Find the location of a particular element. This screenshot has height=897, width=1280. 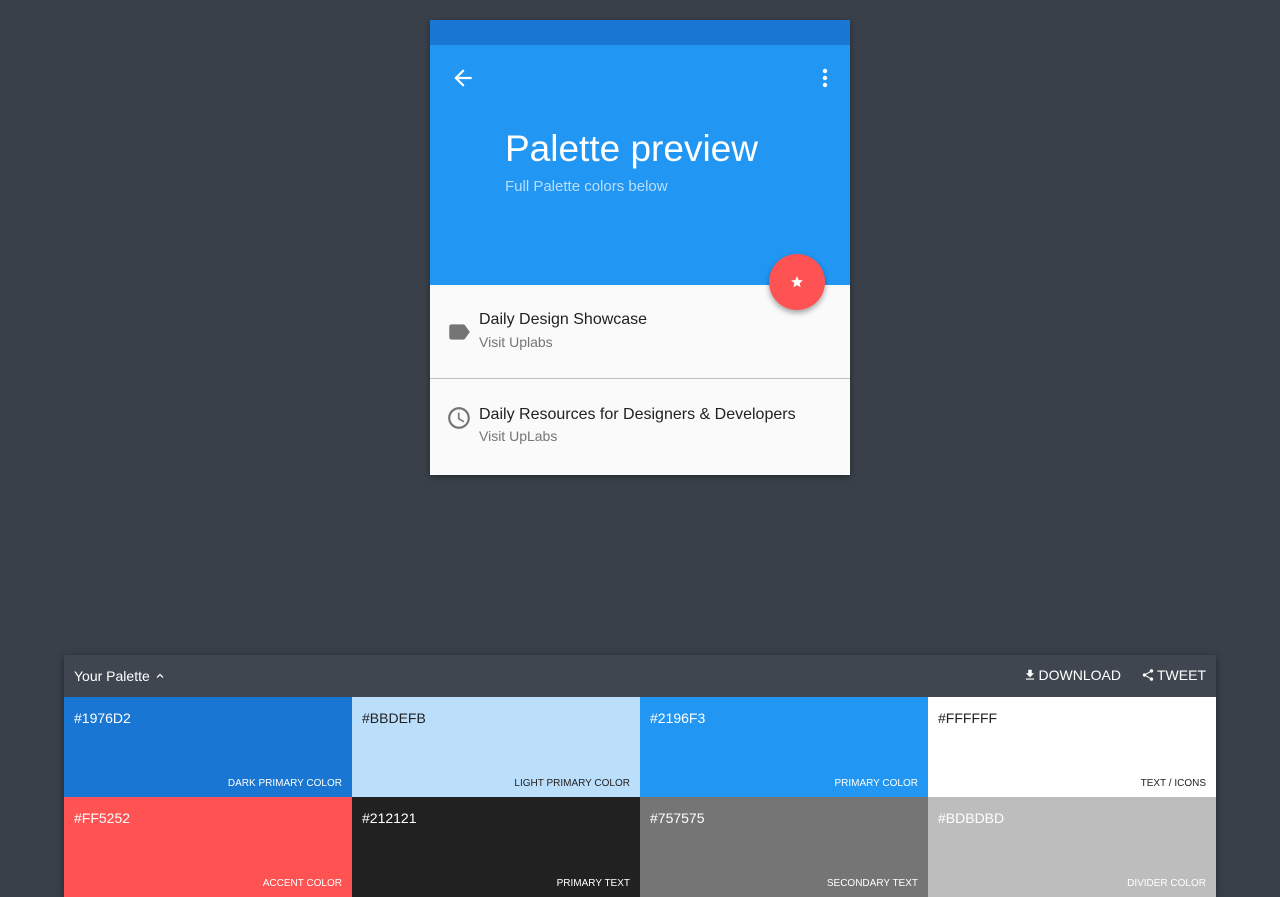

swatch-hex: #BDBDBD is located at coordinates (971, 818).